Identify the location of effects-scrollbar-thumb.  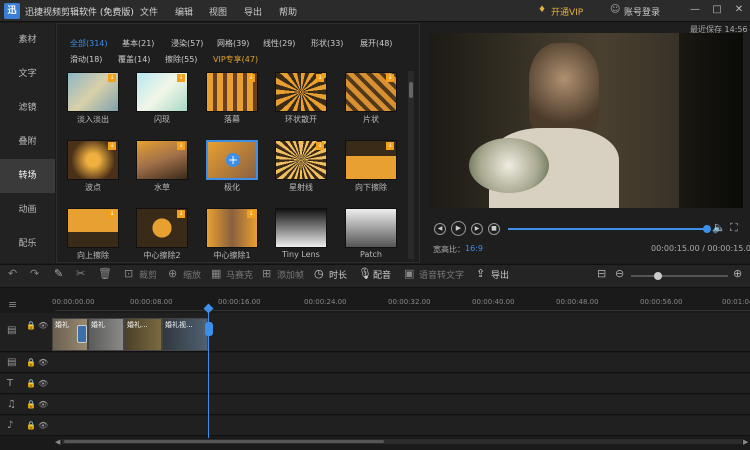
(411, 90).